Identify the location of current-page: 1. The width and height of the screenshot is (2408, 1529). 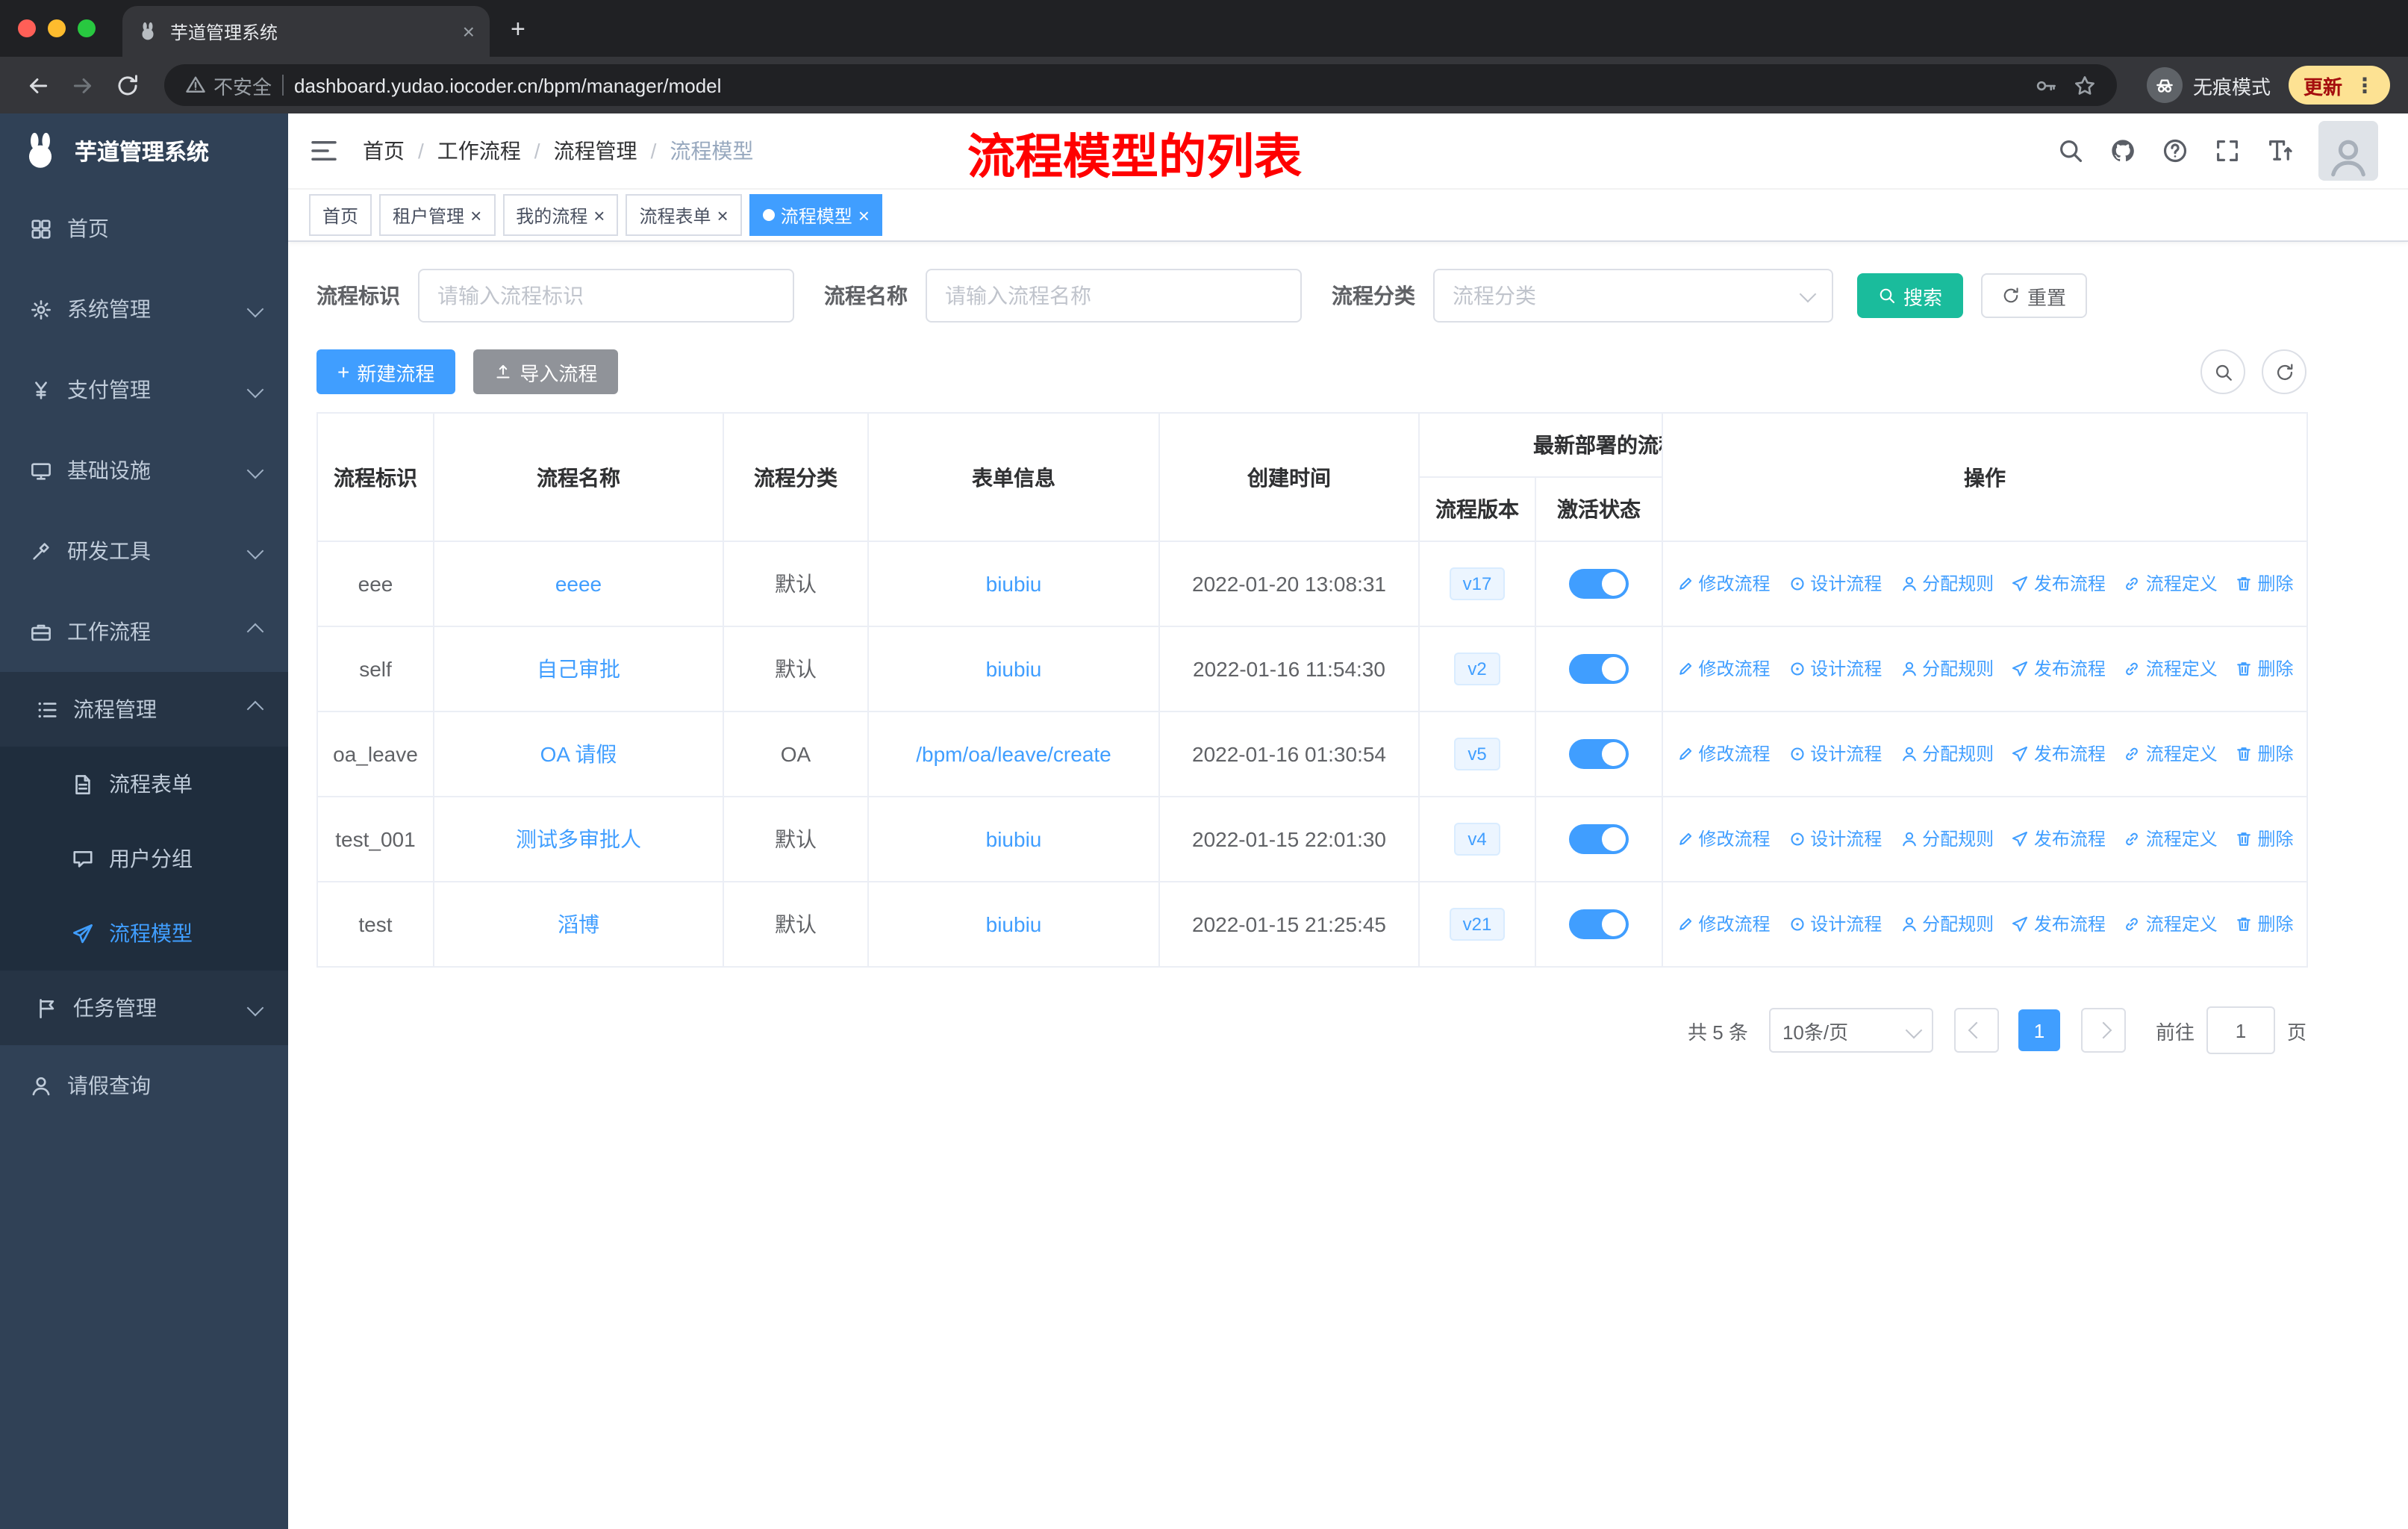
(2039, 1030).